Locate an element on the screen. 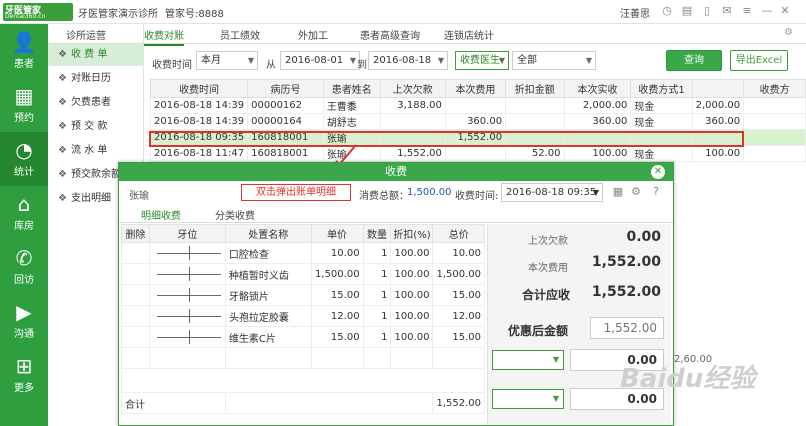 The height and width of the screenshot is (426, 806). clock-icon: ◷ is located at coordinates (667, 11).